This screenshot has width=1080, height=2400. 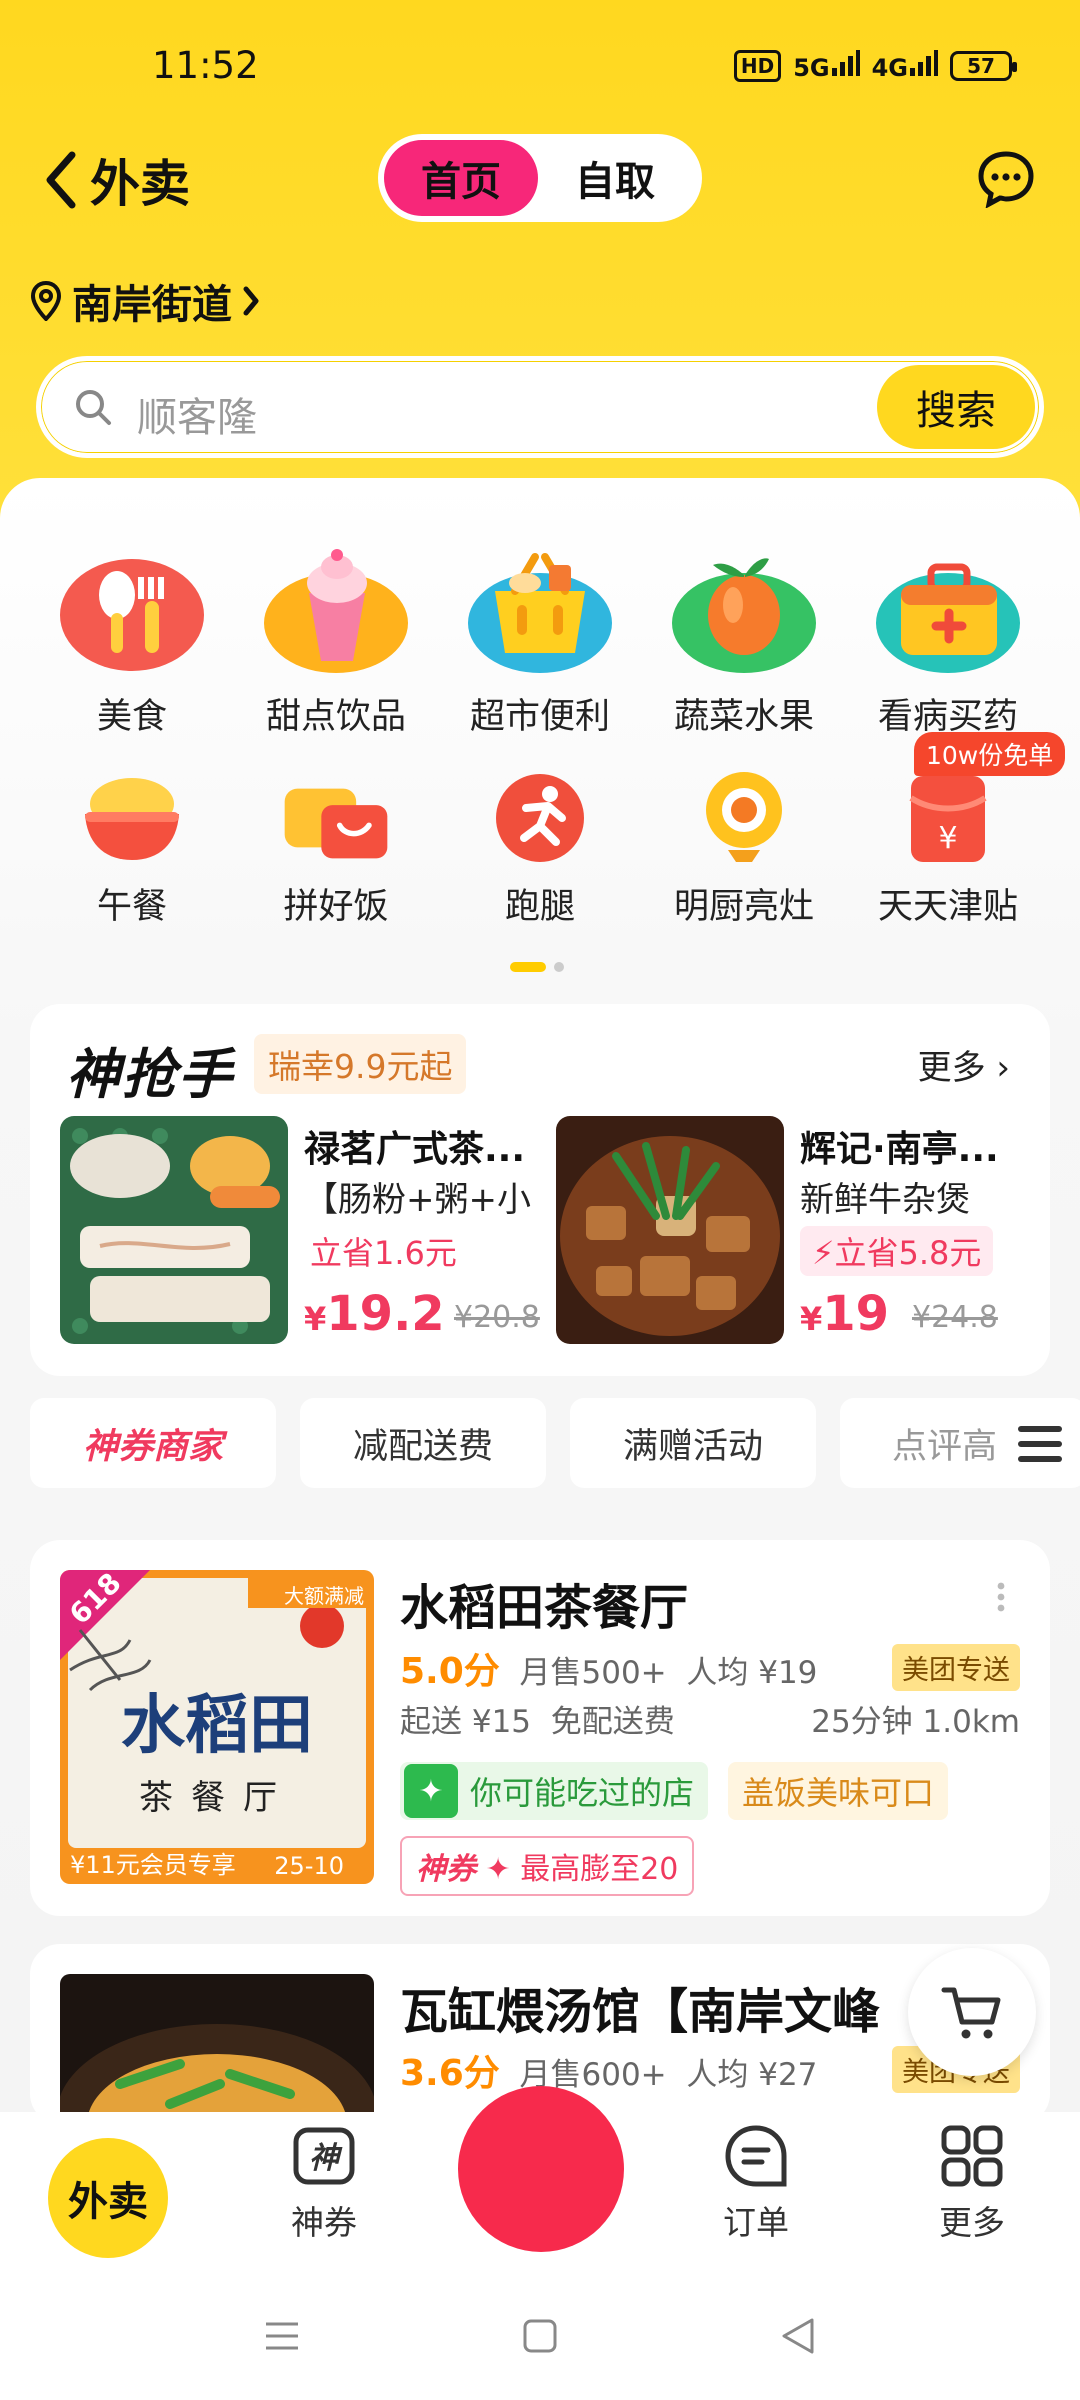 I want to click on chevron-left-icon, so click(x=61, y=180).